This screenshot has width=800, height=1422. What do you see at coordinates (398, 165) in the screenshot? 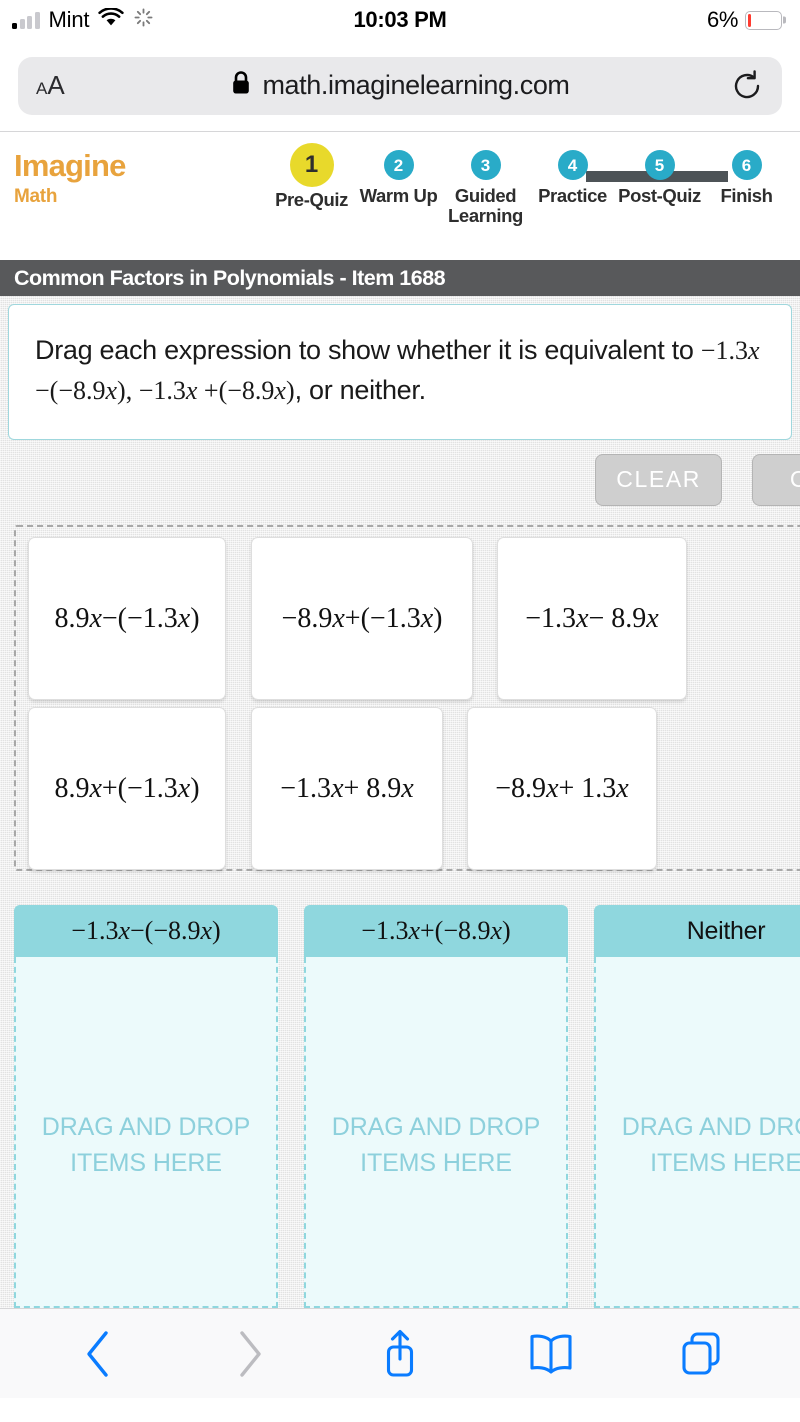
I see `step-number-2: 2` at bounding box center [398, 165].